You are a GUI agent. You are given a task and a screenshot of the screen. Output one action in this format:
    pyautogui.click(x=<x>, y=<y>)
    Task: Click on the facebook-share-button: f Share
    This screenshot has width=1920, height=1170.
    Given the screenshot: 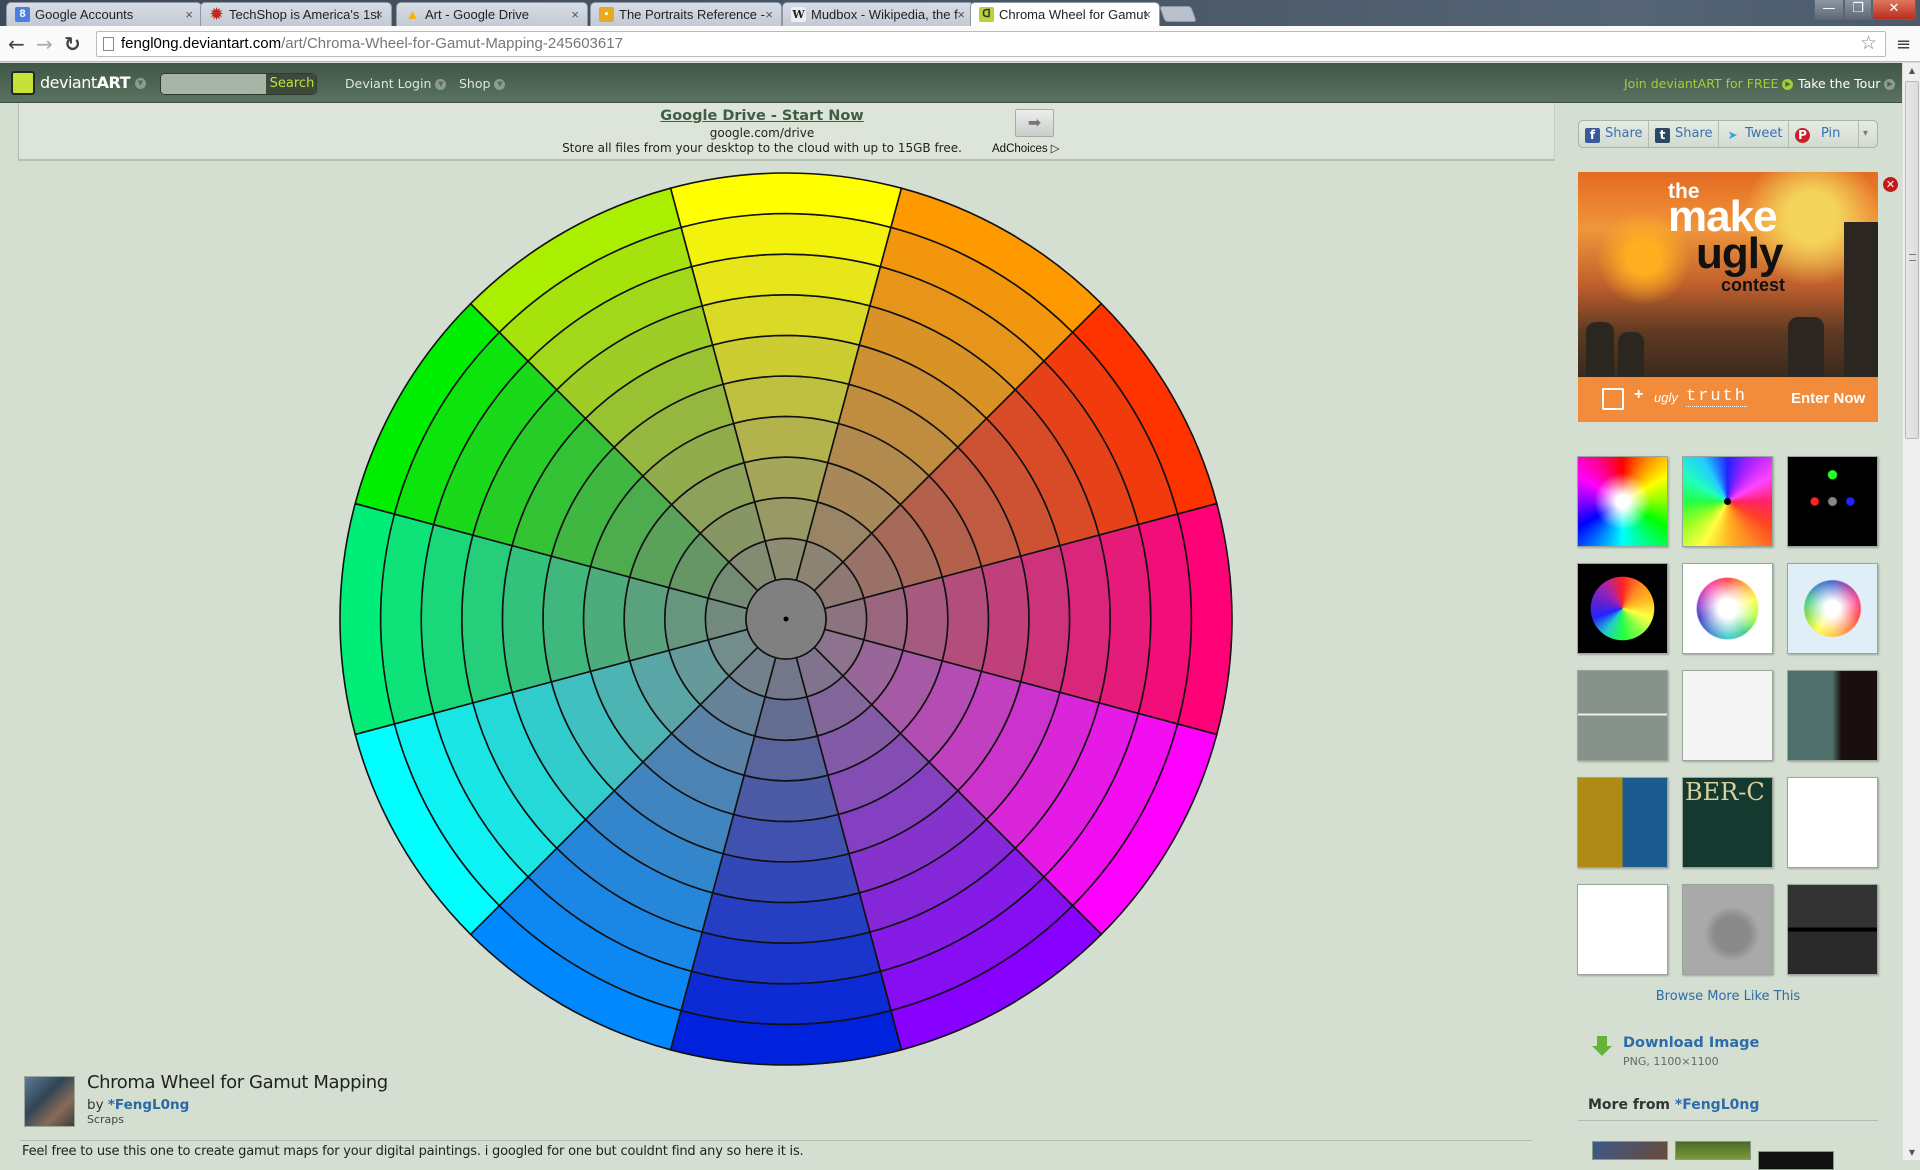 What is the action you would take?
    pyautogui.click(x=1614, y=134)
    